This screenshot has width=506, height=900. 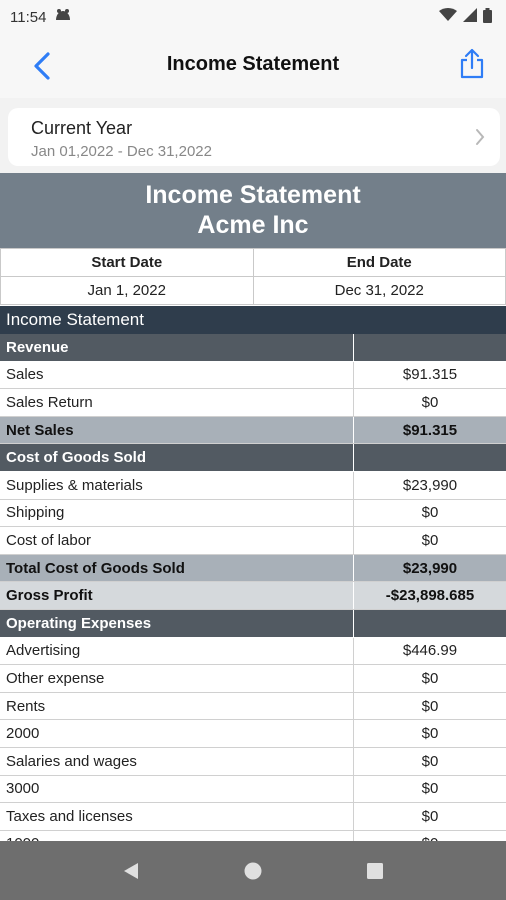 I want to click on end-date-value: Dec 31, 2022, so click(x=379, y=290).